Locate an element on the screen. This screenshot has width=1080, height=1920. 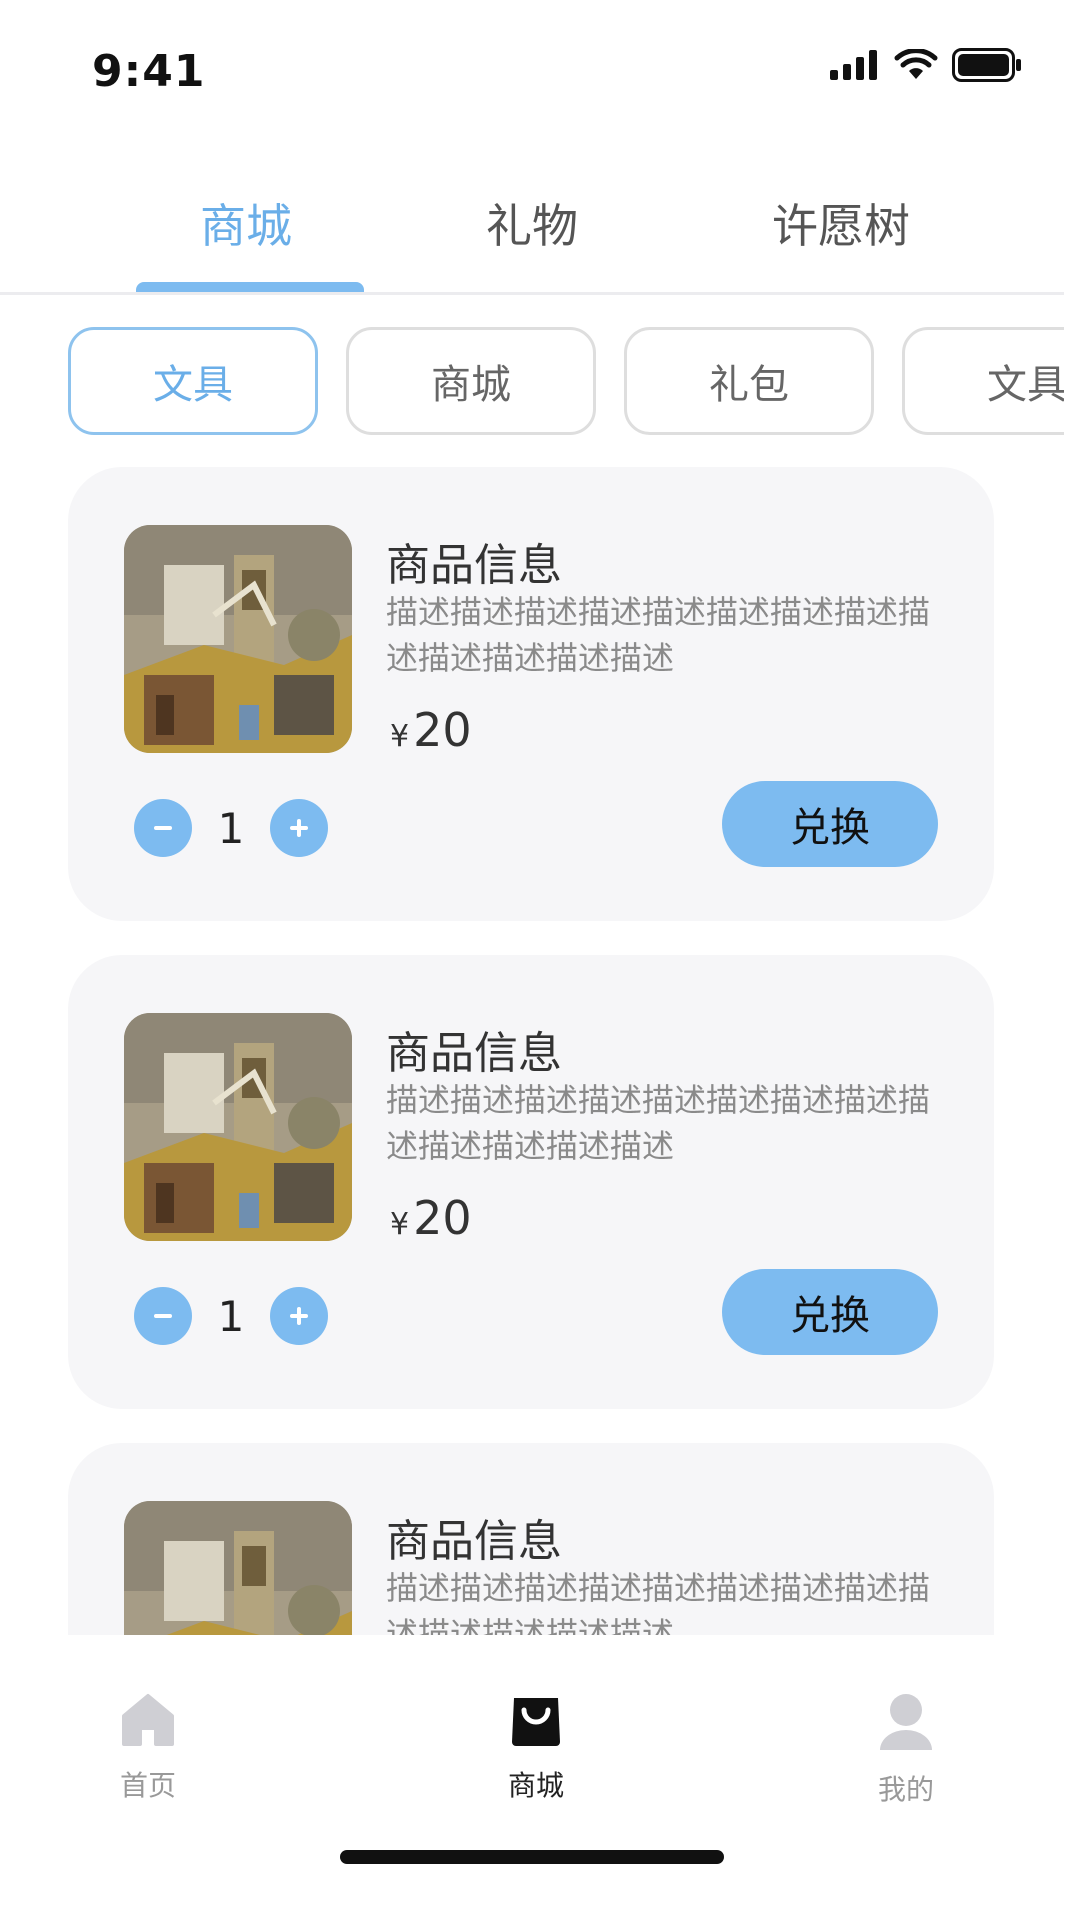
product-card: 商品信息 描述描述描述描述描述描述描述描述描述描述描述描述描述 is located at coordinates (531, 1539).